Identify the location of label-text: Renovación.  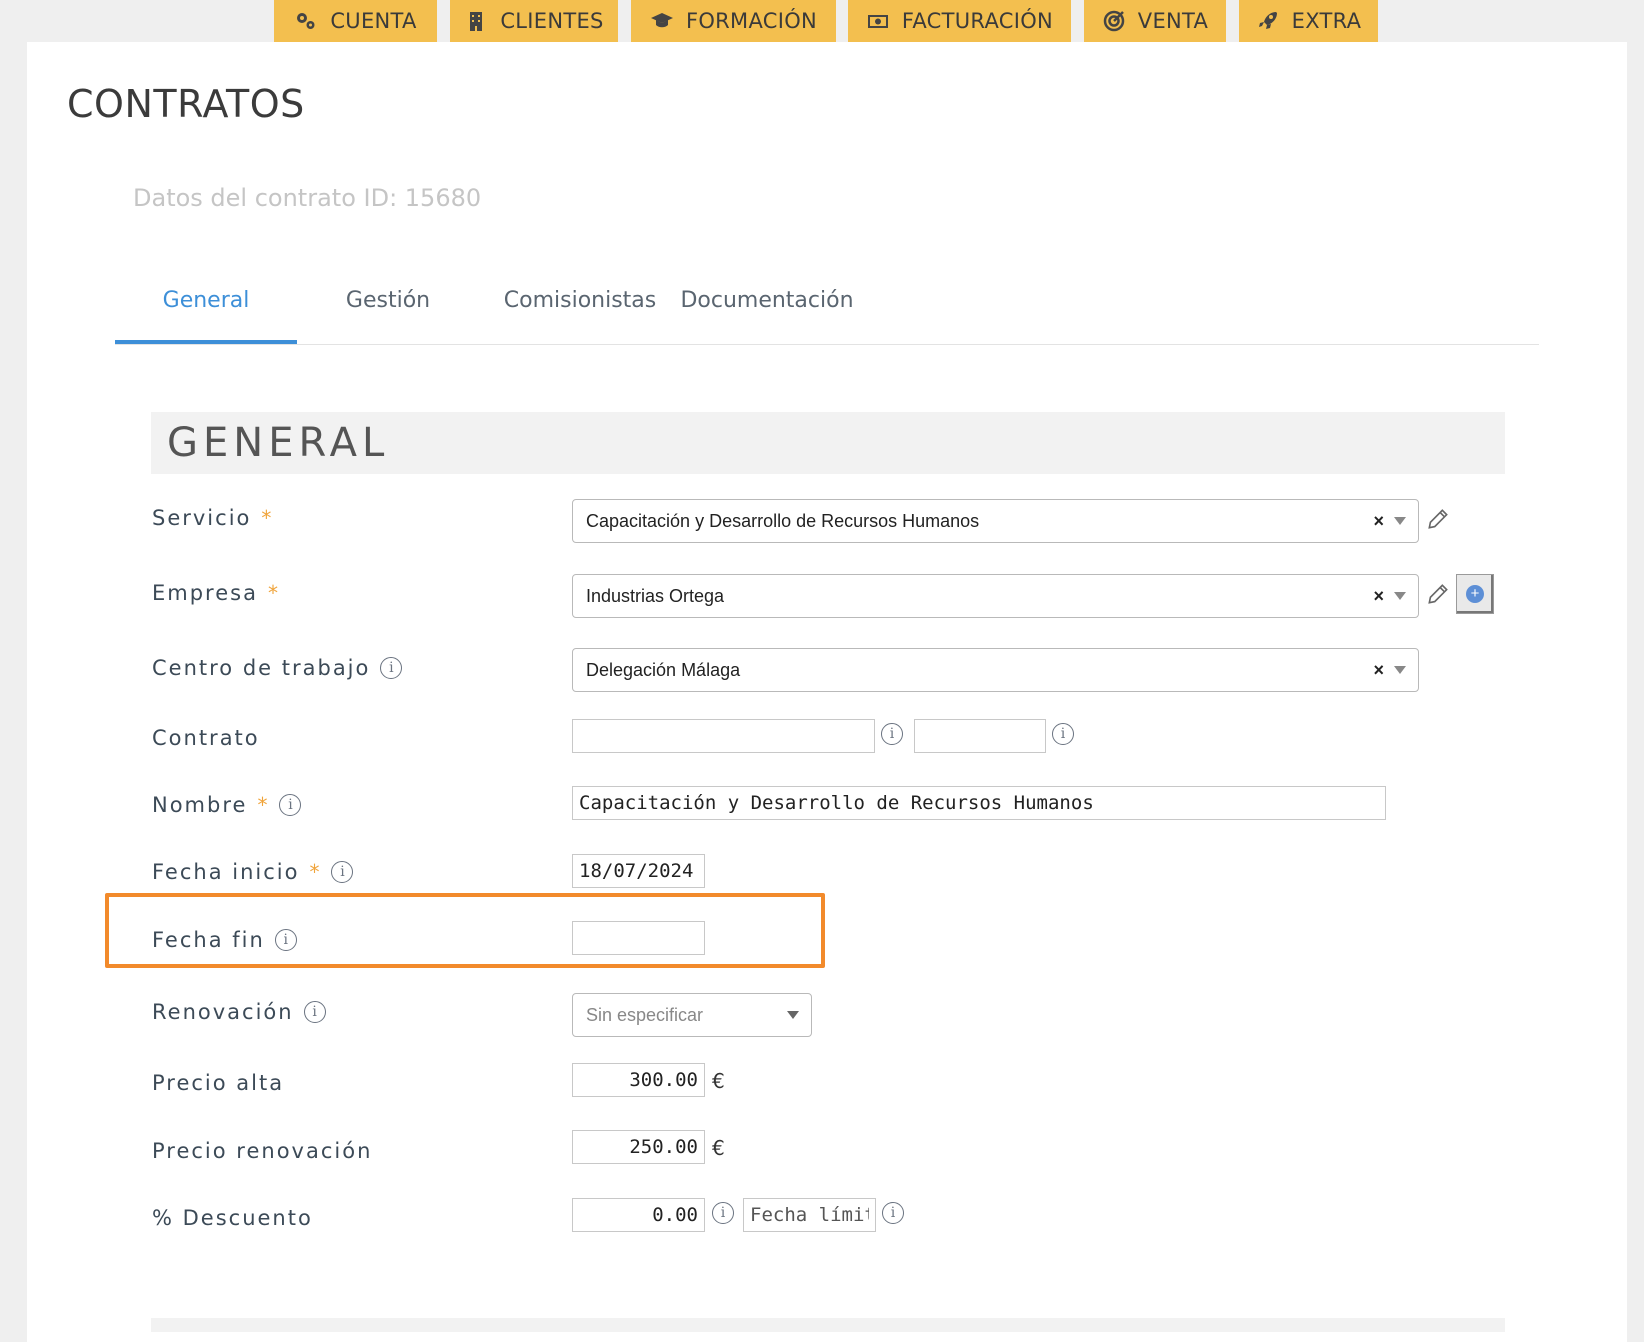
(223, 1012).